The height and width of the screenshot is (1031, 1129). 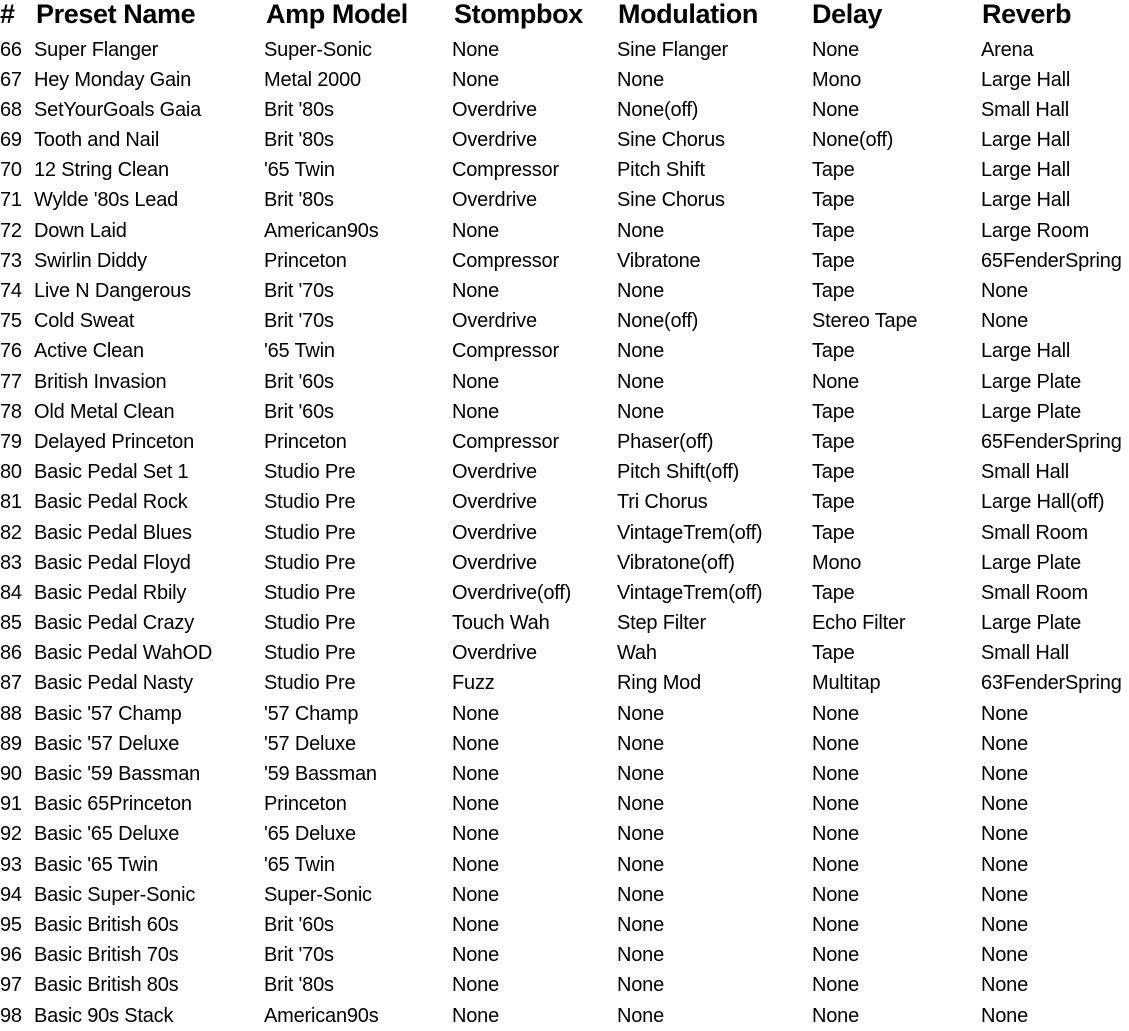 I want to click on preset-name-cell: Basic 90s Stack, so click(x=104, y=1015).